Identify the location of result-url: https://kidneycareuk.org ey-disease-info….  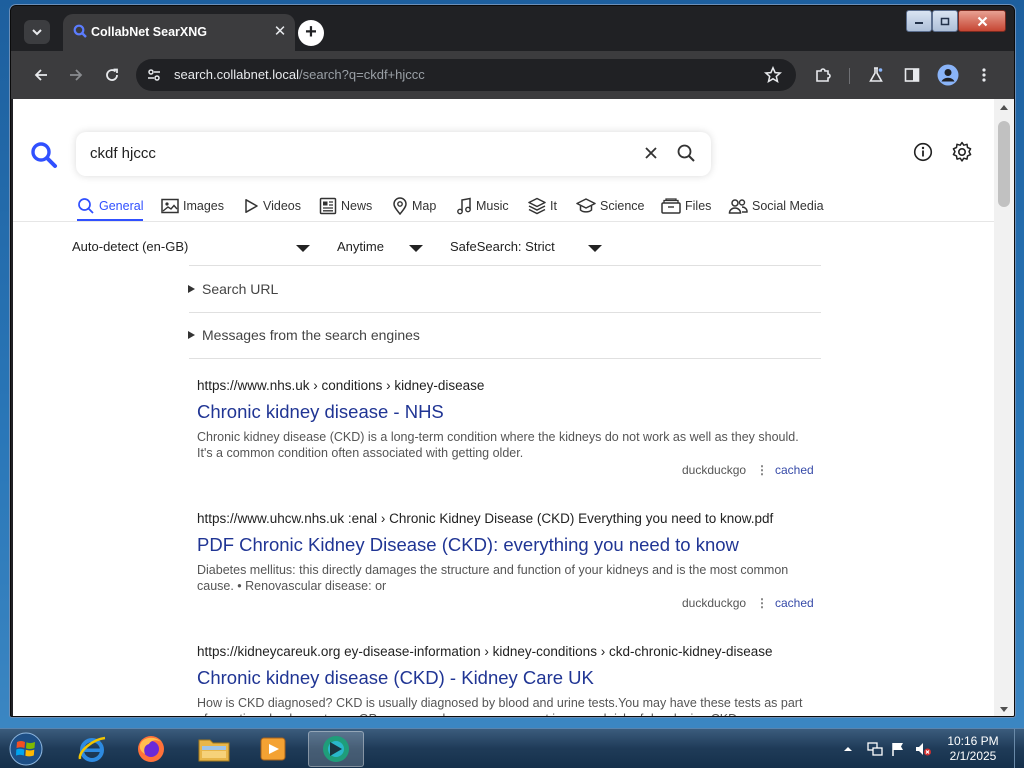
(507, 653).